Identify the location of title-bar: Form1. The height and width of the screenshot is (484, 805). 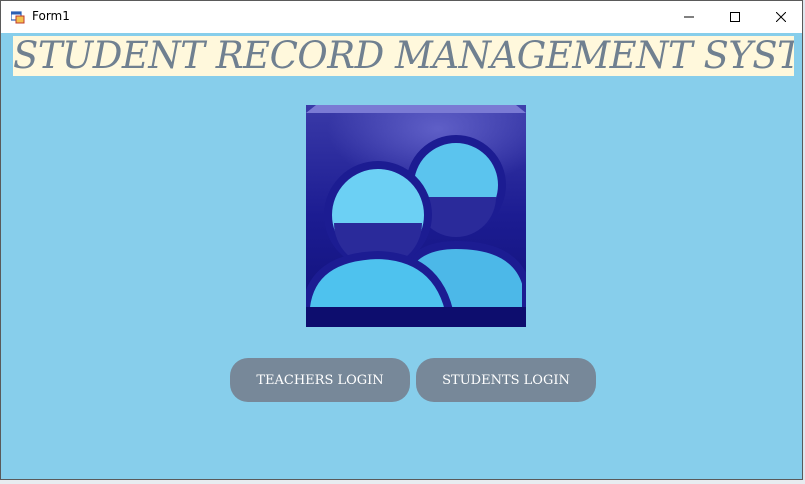
(401, 17).